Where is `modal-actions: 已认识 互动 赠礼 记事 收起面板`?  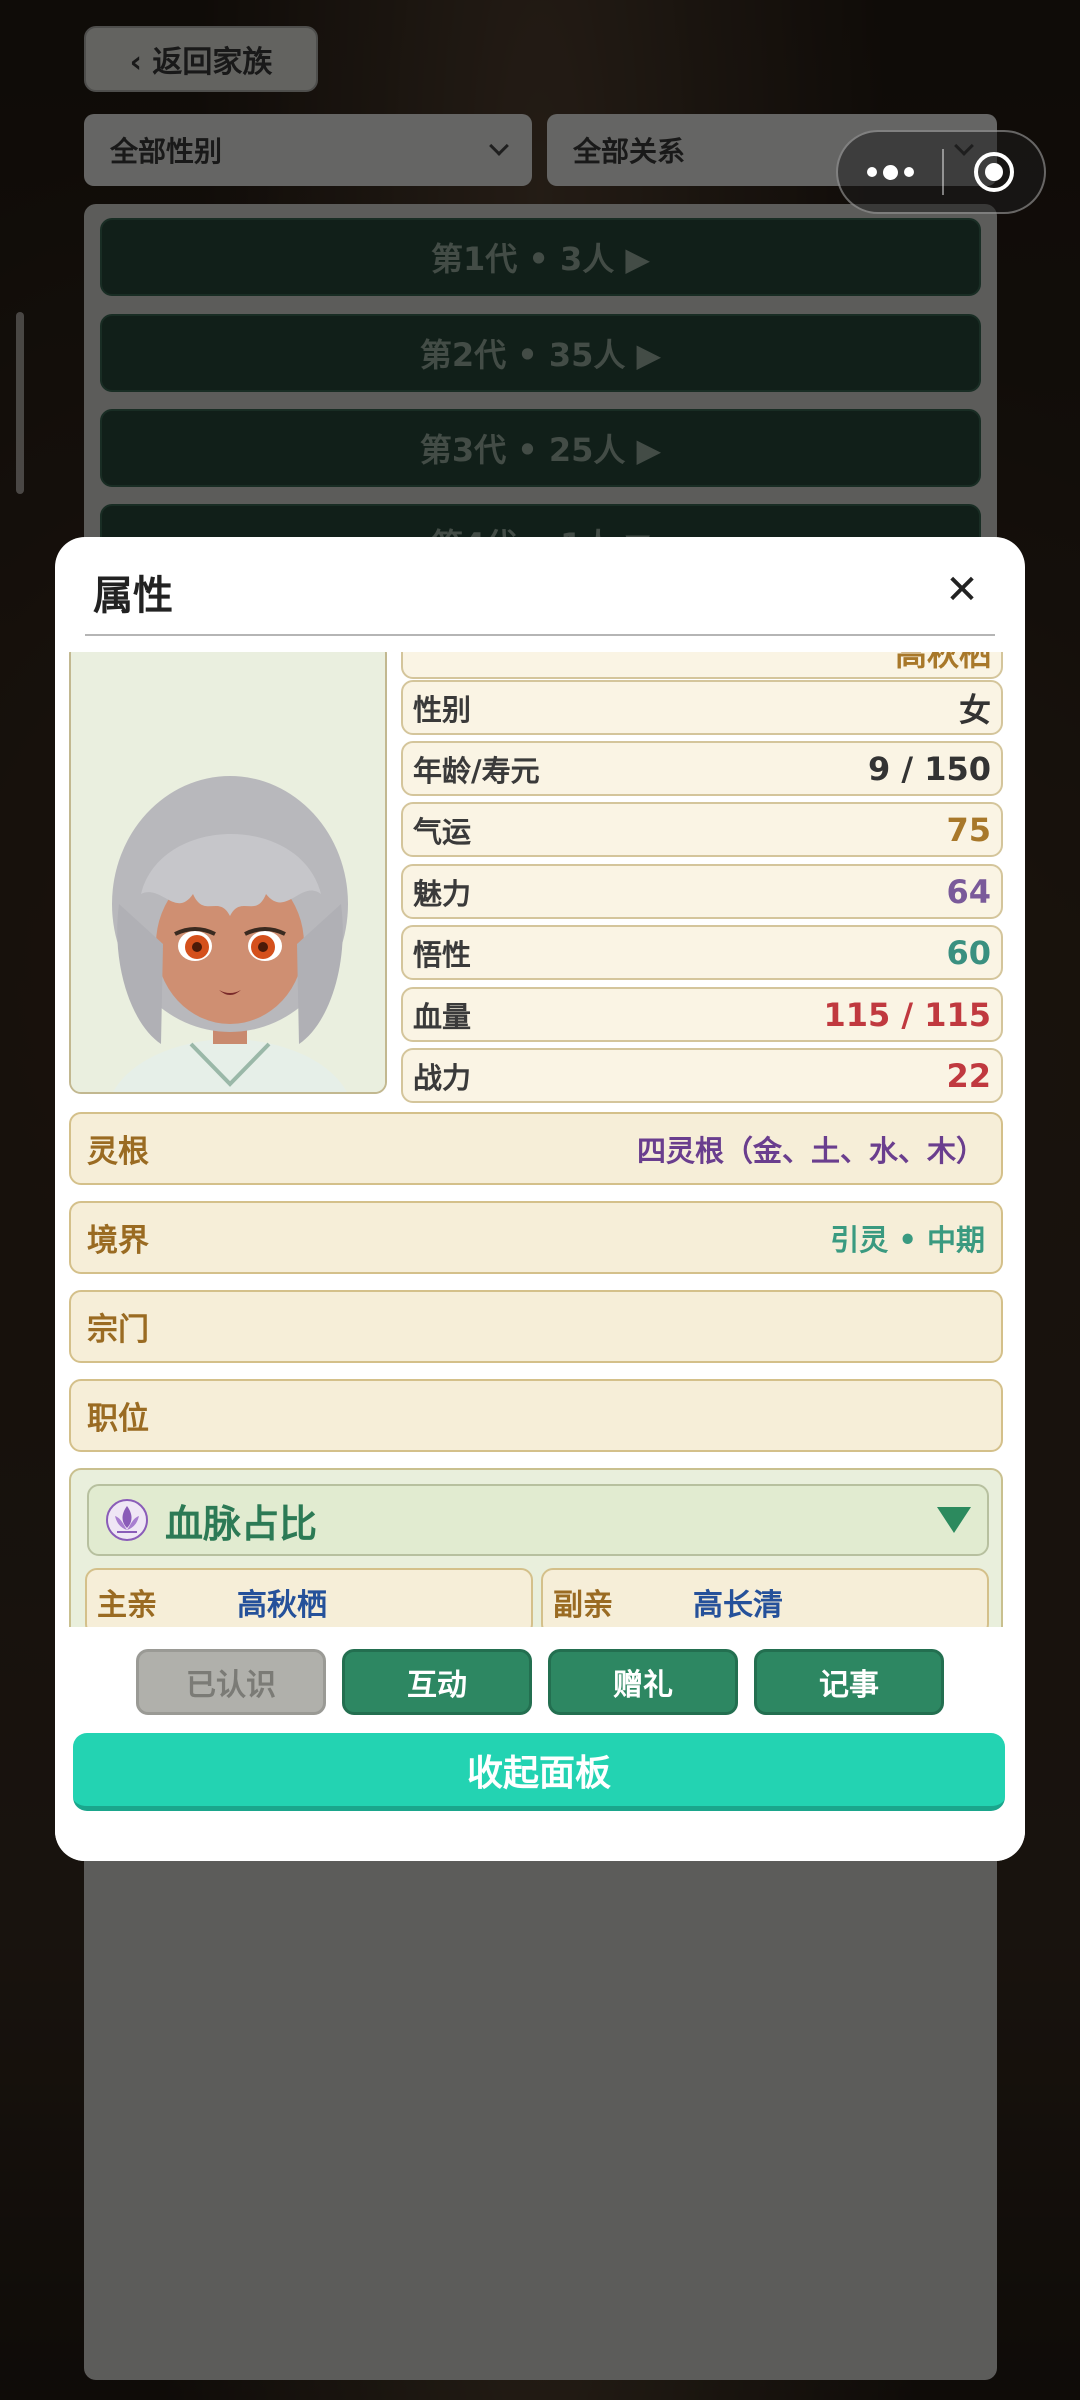
modal-actions: 已认识 互动 赠礼 记事 收起面板 is located at coordinates (540, 1744).